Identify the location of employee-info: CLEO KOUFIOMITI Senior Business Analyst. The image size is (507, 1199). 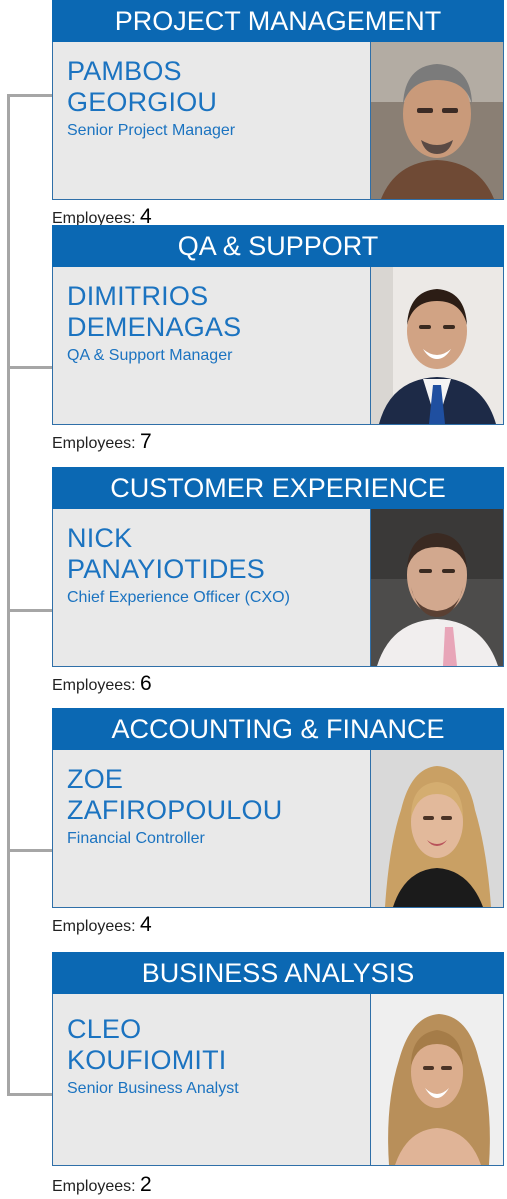
(217, 1057).